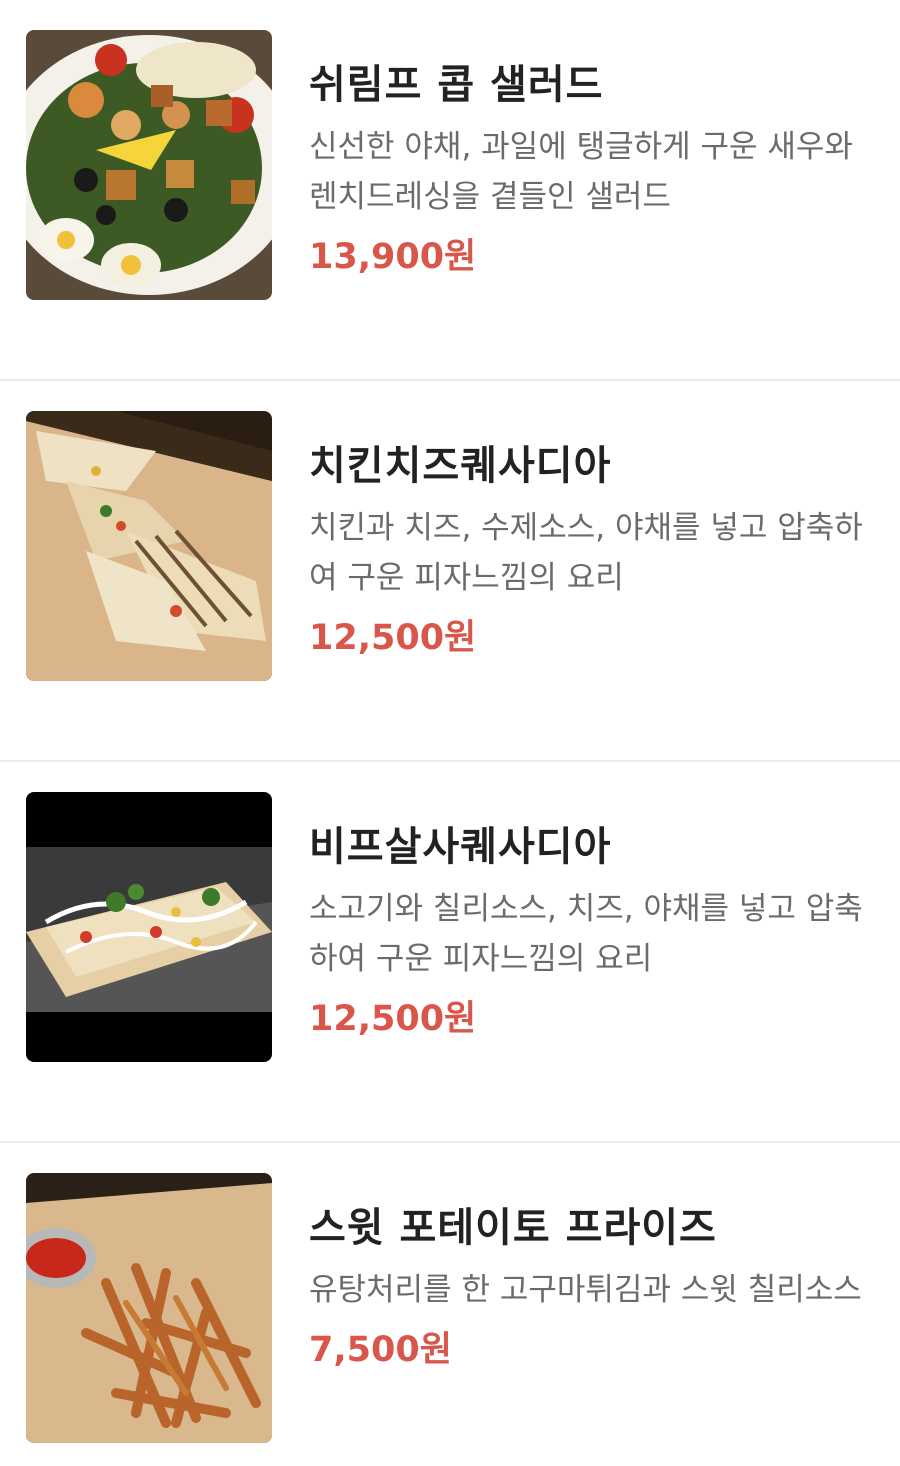  What do you see at coordinates (581, 172) in the screenshot?
I see `item-description: 신선한 야채, 과일에 탱글하게 구운 새우와 렌치드레싱을 곁들인 샐러드` at bounding box center [581, 172].